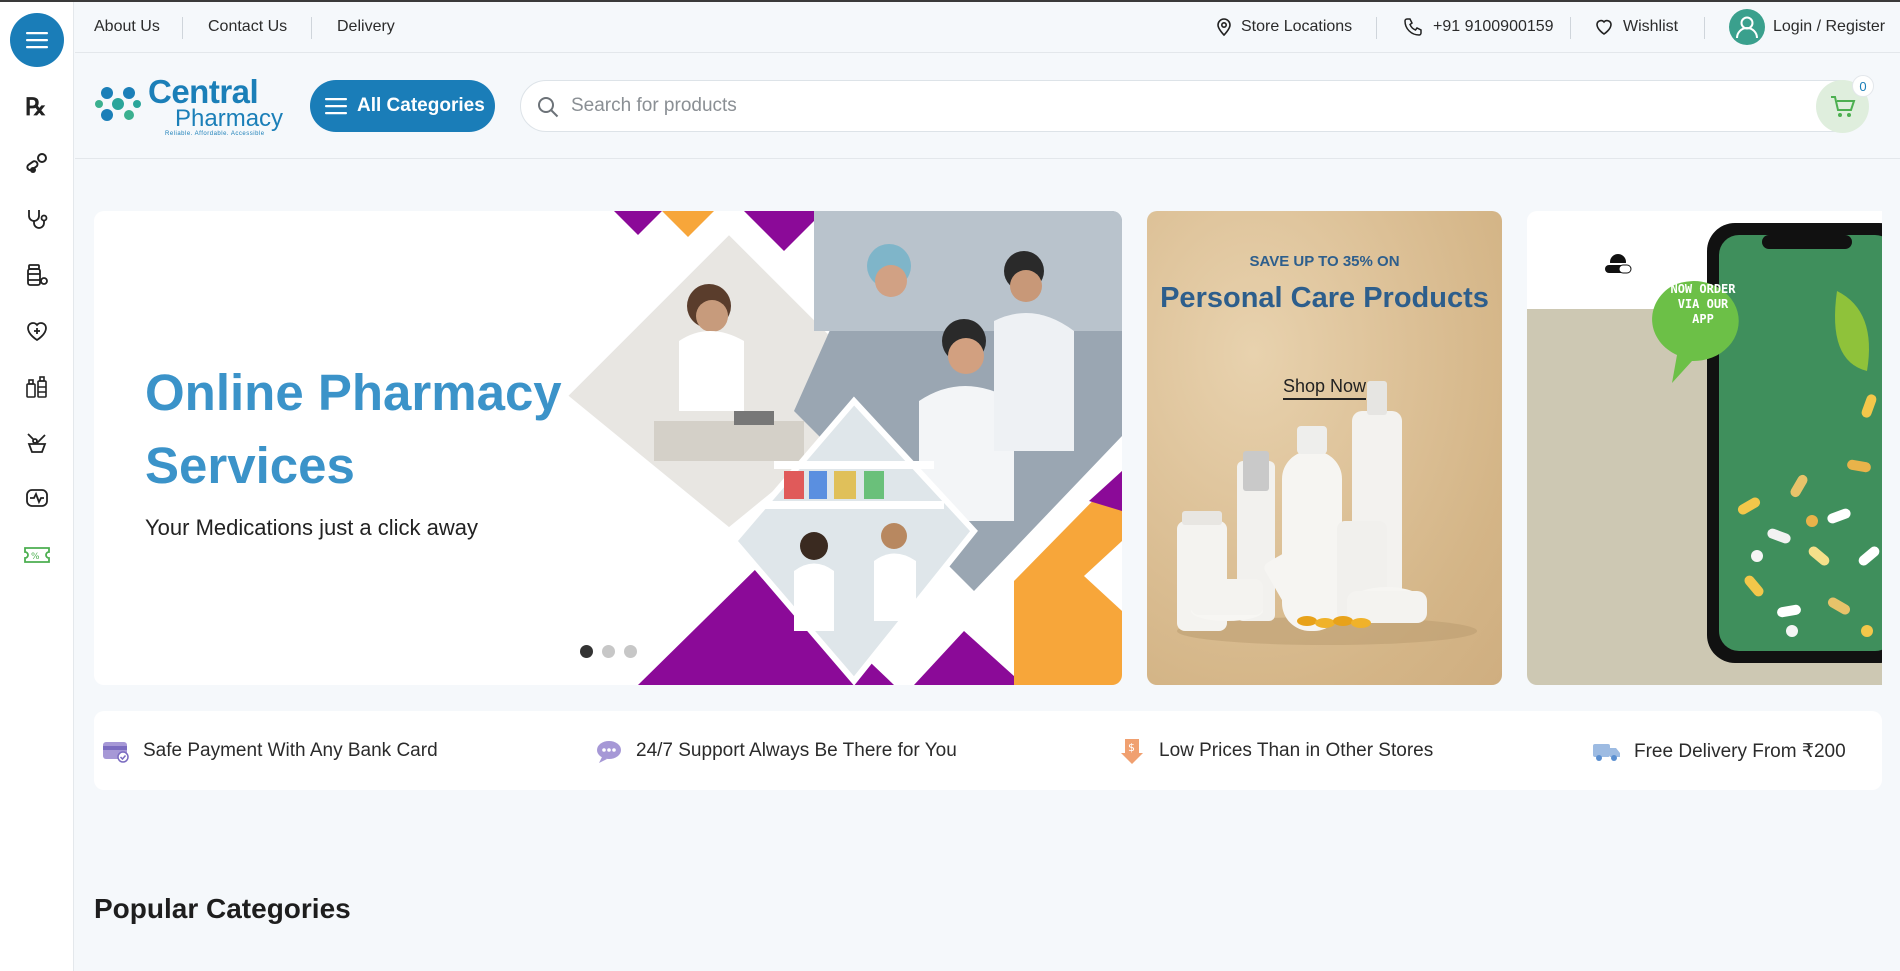 This screenshot has width=1900, height=971. What do you see at coordinates (421, 105) in the screenshot?
I see `all-categories-label: All Categories` at bounding box center [421, 105].